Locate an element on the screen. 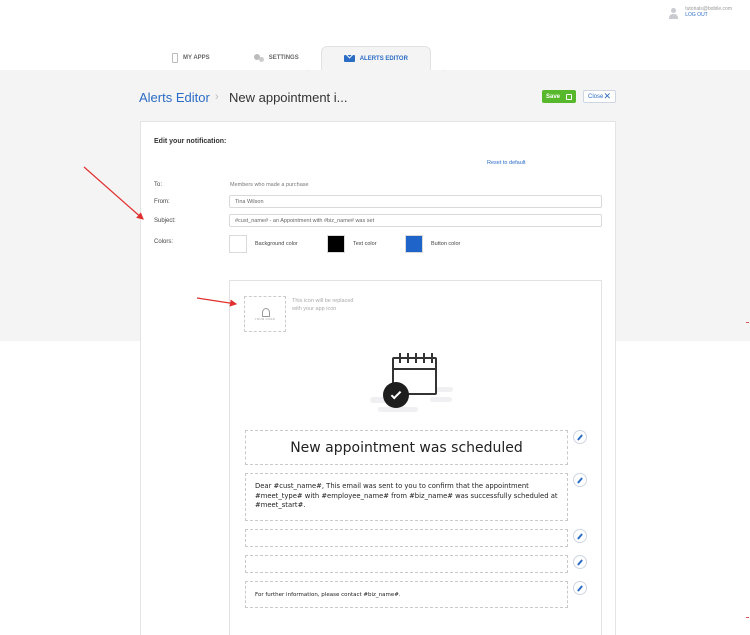  edit-heading-button is located at coordinates (580, 437).